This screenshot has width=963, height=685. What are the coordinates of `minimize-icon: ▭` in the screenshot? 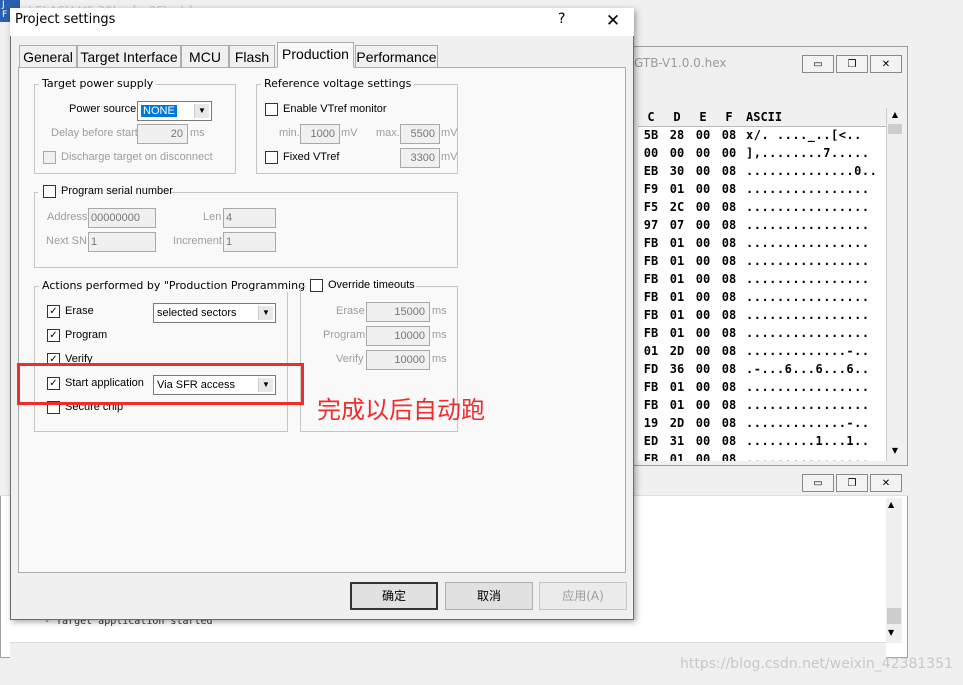 It's located at (818, 64).